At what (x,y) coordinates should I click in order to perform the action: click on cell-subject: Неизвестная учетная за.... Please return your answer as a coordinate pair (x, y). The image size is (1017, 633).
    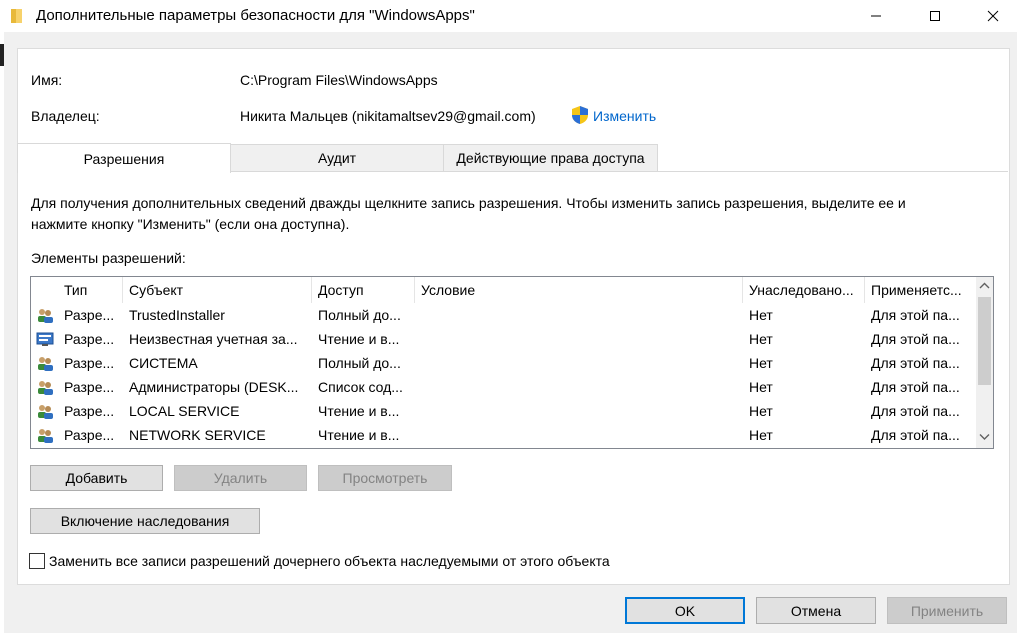
    Looking at the image, I should click on (213, 339).